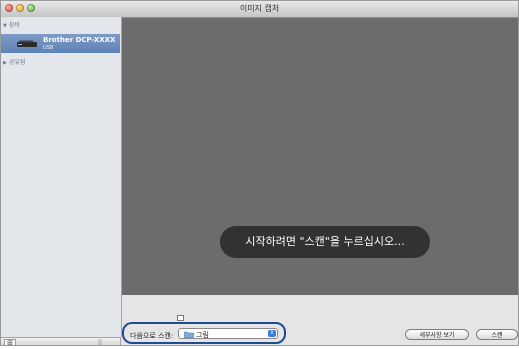 This screenshot has height=349, width=519. What do you see at coordinates (5, 63) in the screenshot?
I see `disclosure-triangle-icon: ▶` at bounding box center [5, 63].